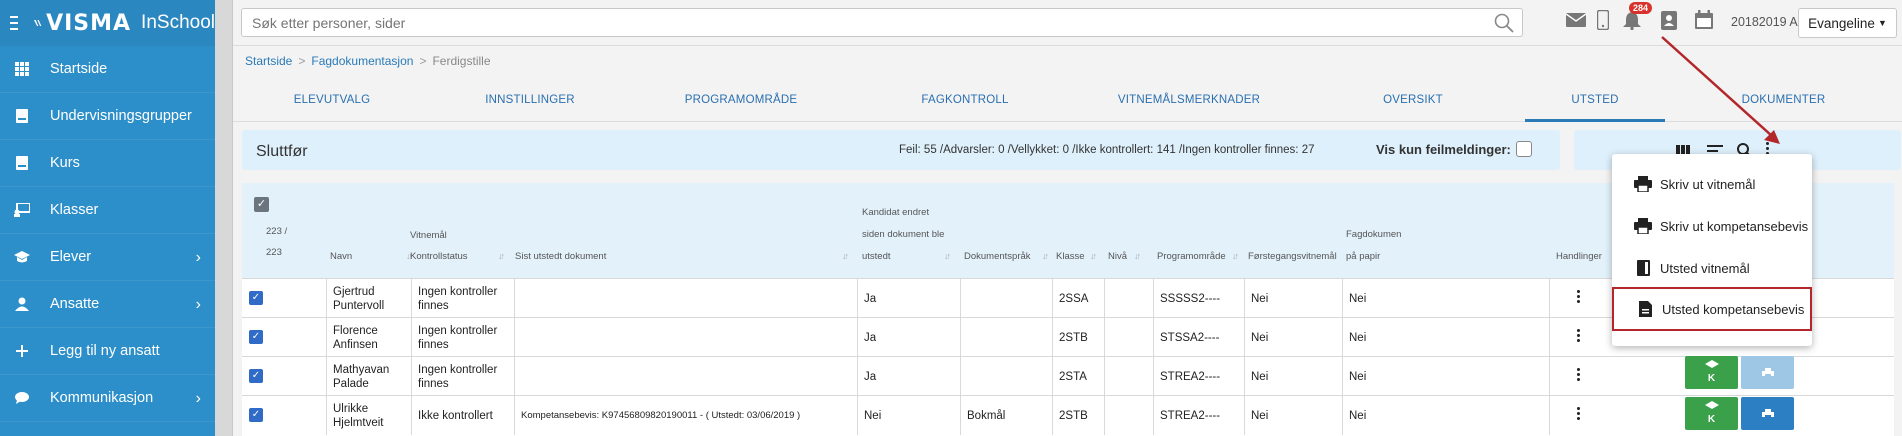  Describe the element at coordinates (1292, 256) in the screenshot. I see `header-forstegangsvitnemal: Førstegangsvitnemål` at that location.